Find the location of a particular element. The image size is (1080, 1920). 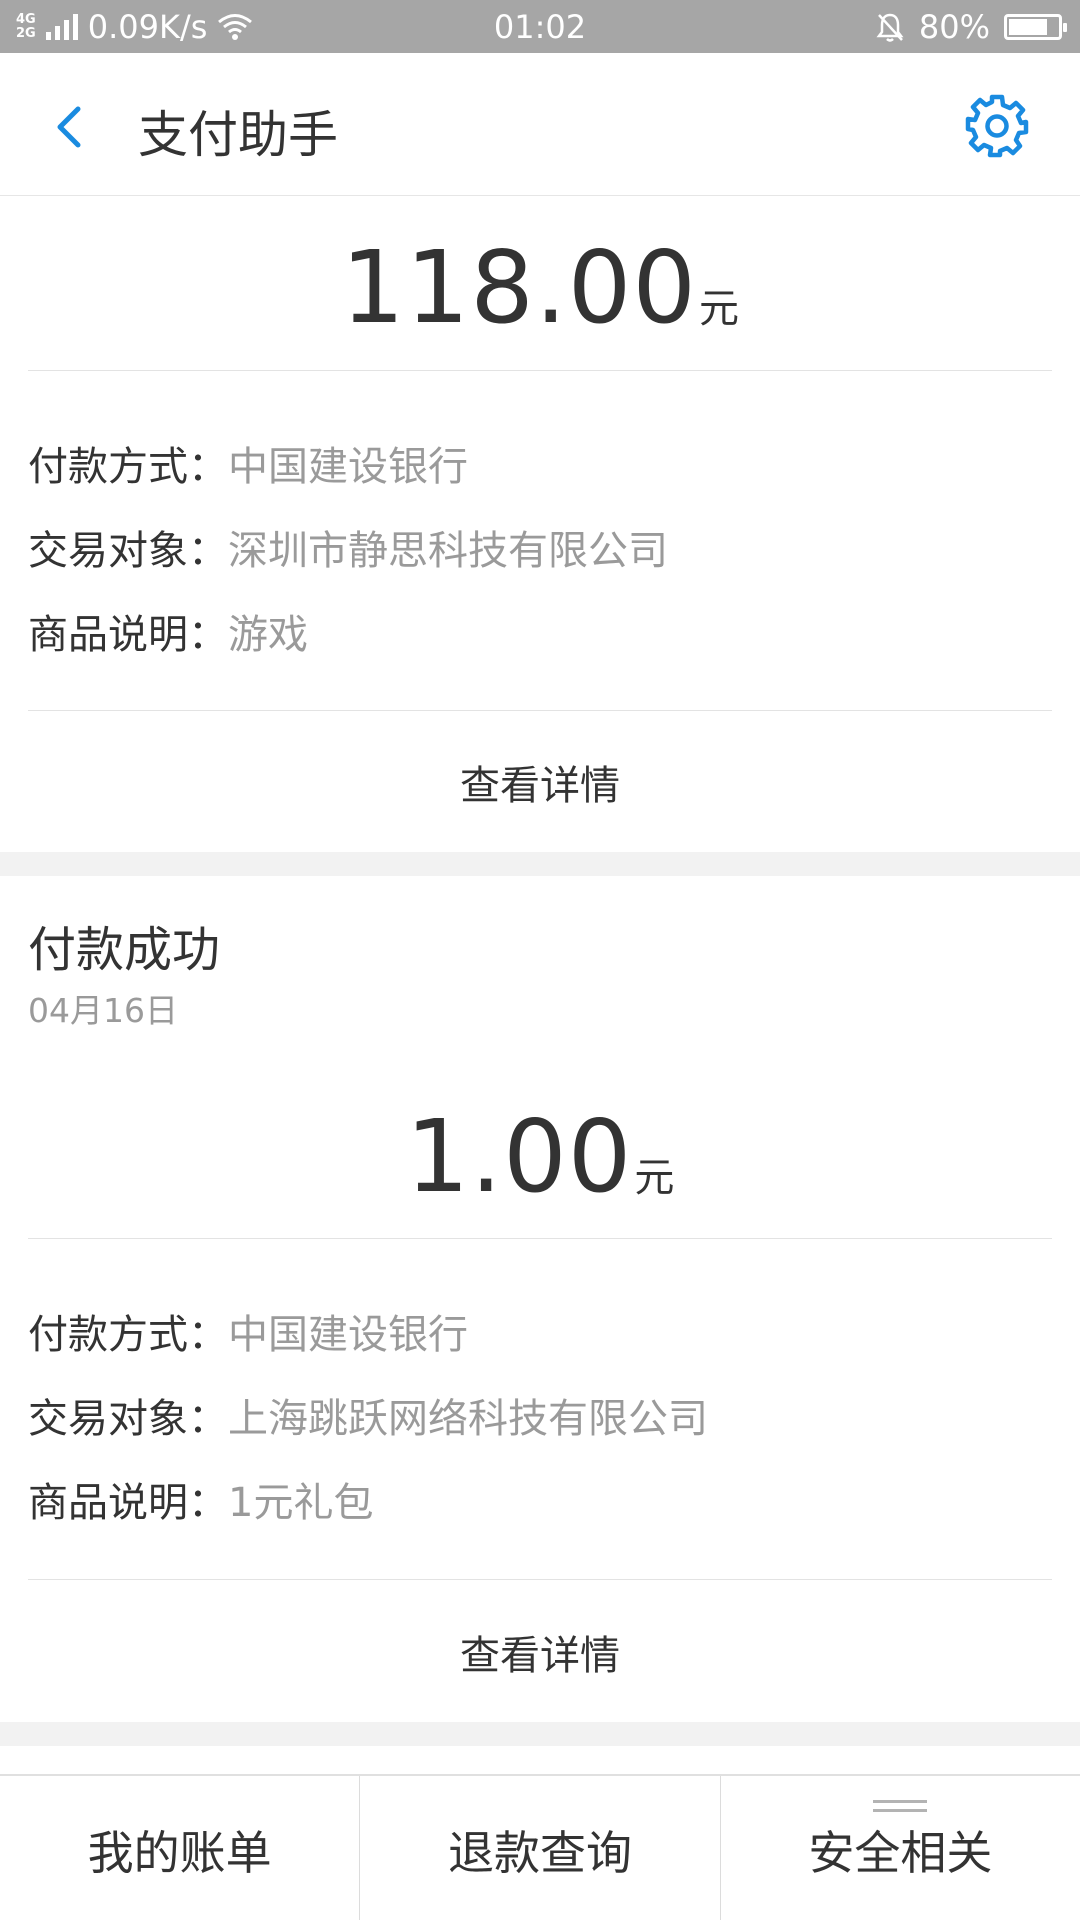

product-row: 商品说明：游戏 is located at coordinates (168, 631).